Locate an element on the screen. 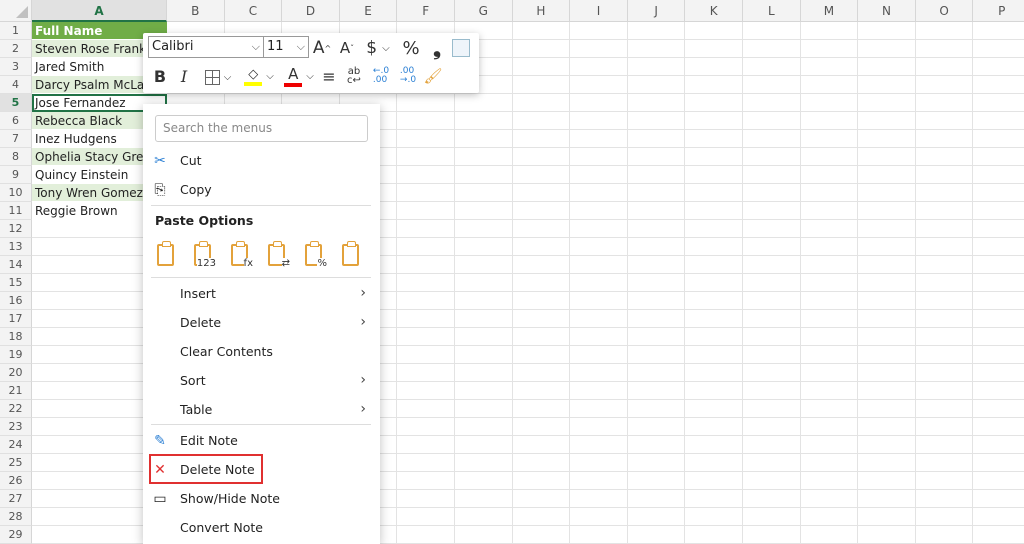  menu-item-table: Table › is located at coordinates (261, 409).